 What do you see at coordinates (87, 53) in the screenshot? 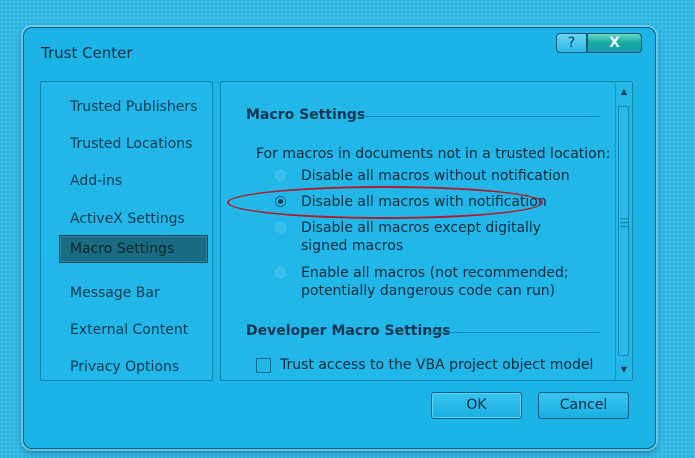
I see `dialog-title: Trust Center` at bounding box center [87, 53].